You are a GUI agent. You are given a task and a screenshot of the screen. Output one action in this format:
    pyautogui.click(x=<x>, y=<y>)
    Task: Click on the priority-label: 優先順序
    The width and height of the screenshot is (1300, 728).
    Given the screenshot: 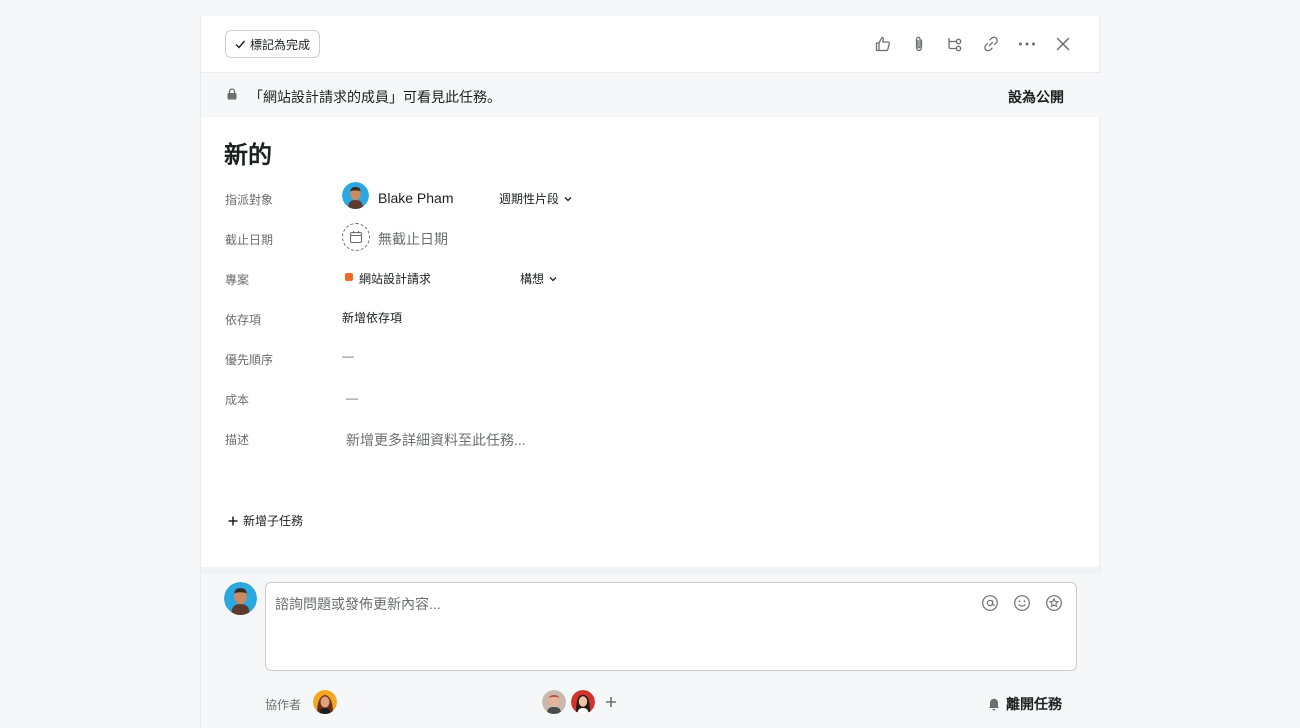 What is the action you would take?
    pyautogui.click(x=249, y=360)
    